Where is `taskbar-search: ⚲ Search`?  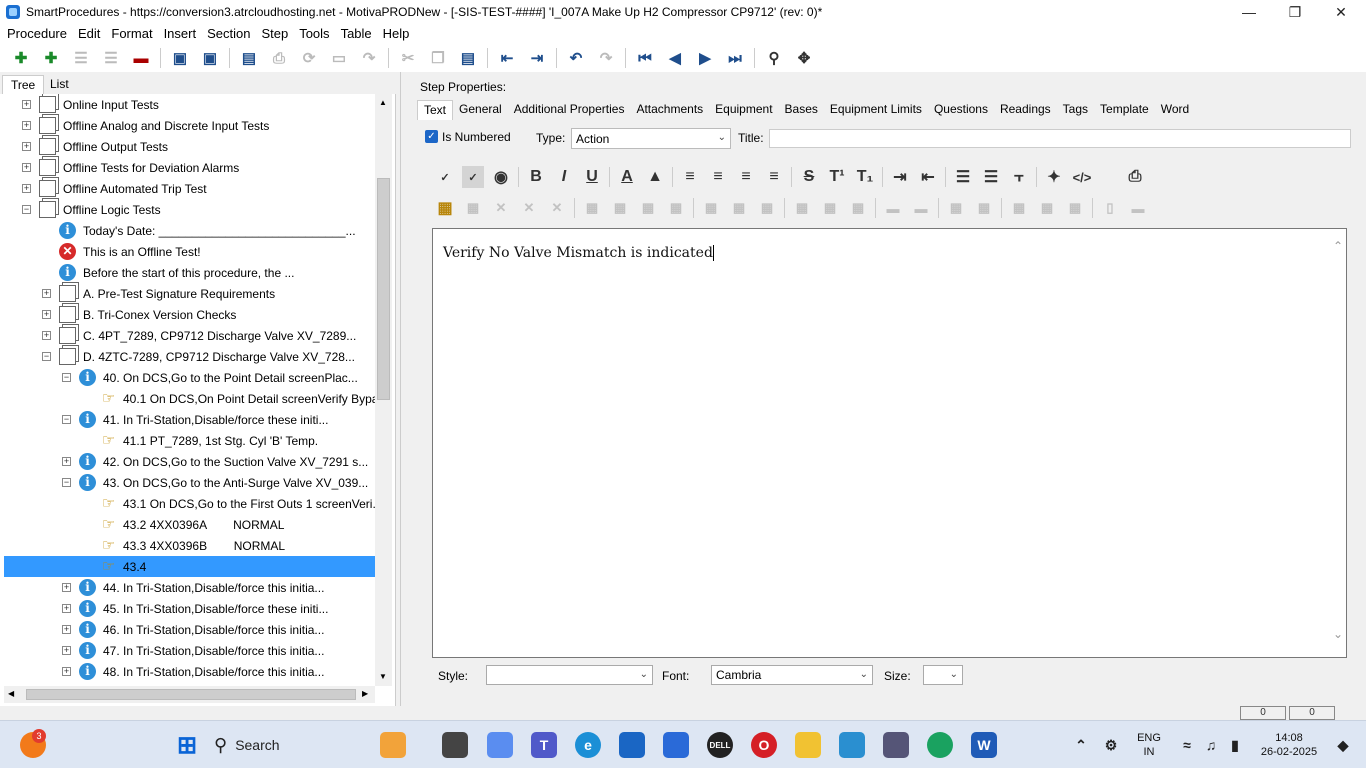
taskbar-search: ⚲ Search is located at coordinates (289, 745).